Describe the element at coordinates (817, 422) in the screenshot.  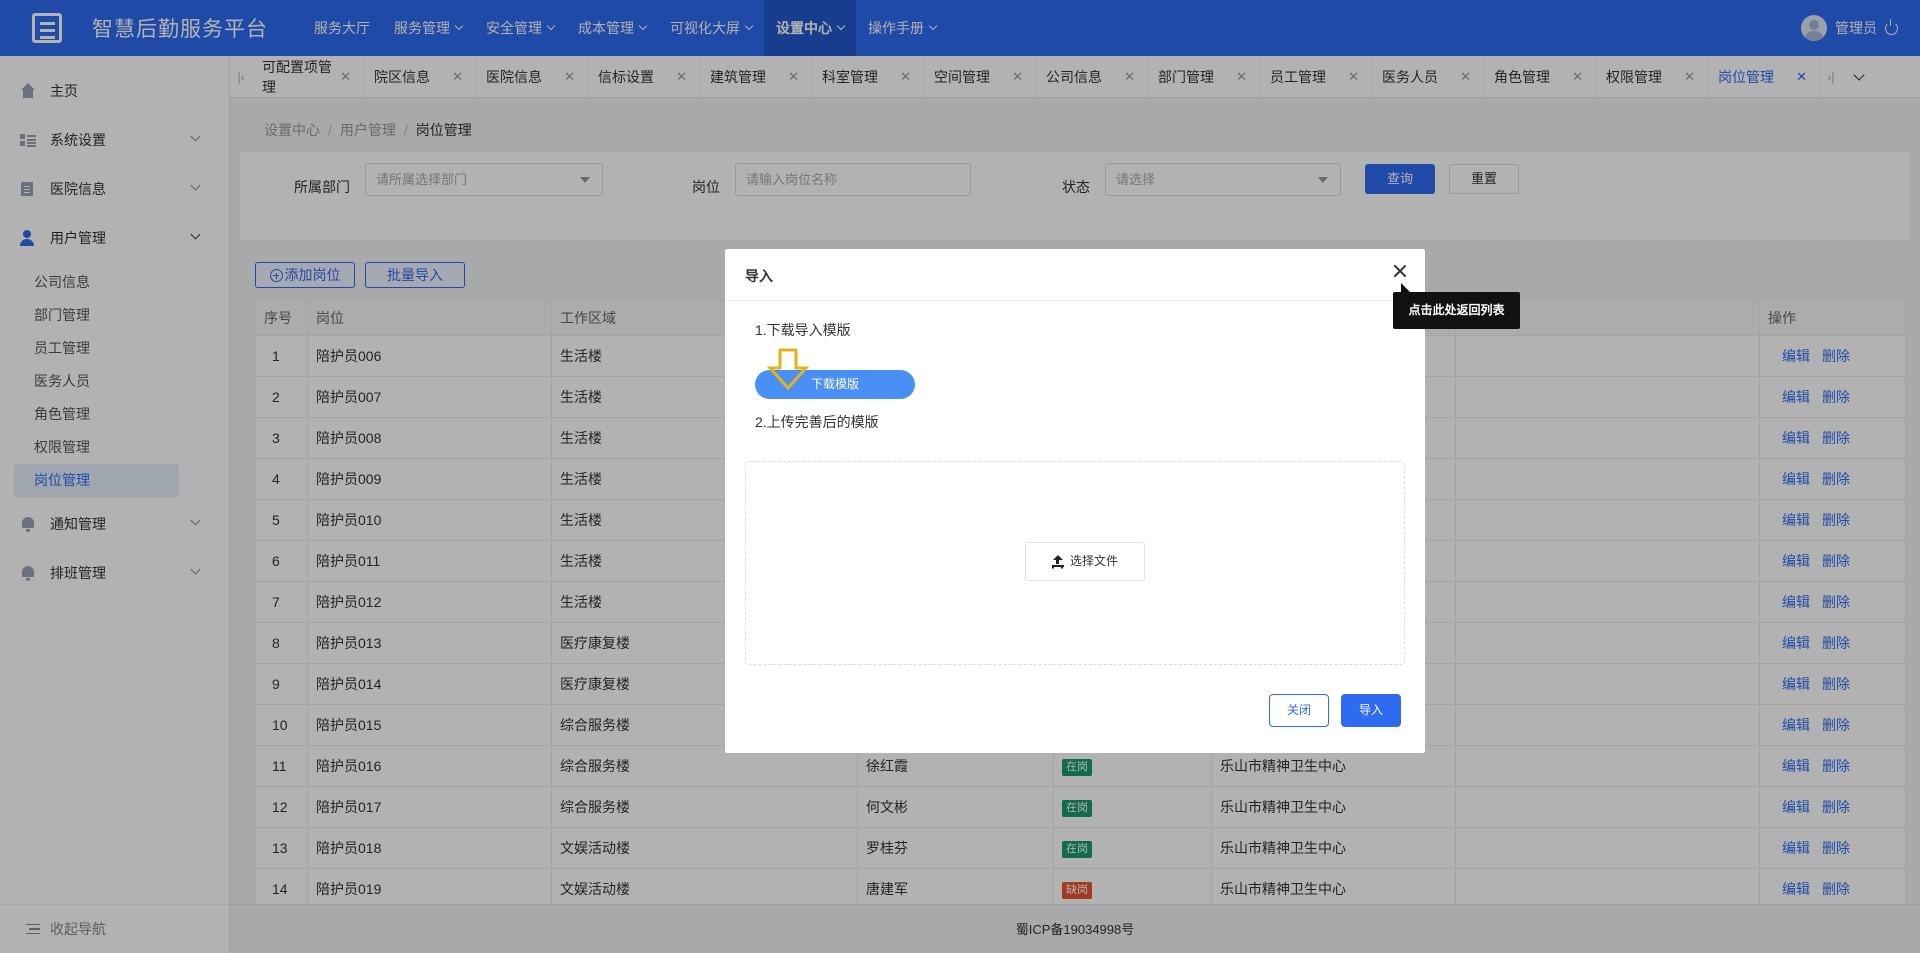
I see `step-upload-label: 2.上传完善后的模版` at that location.